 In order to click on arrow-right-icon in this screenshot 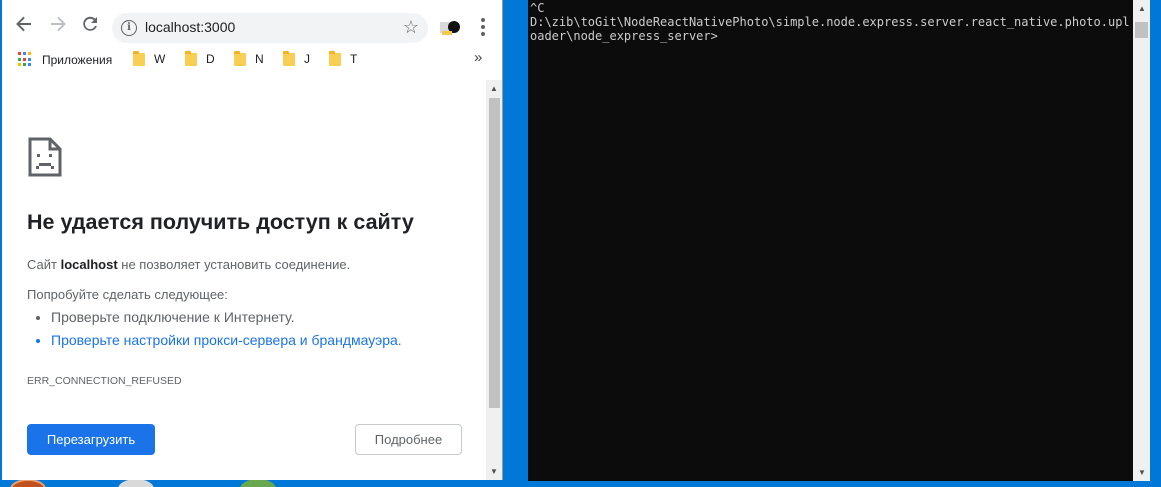, I will do `click(58, 24)`.